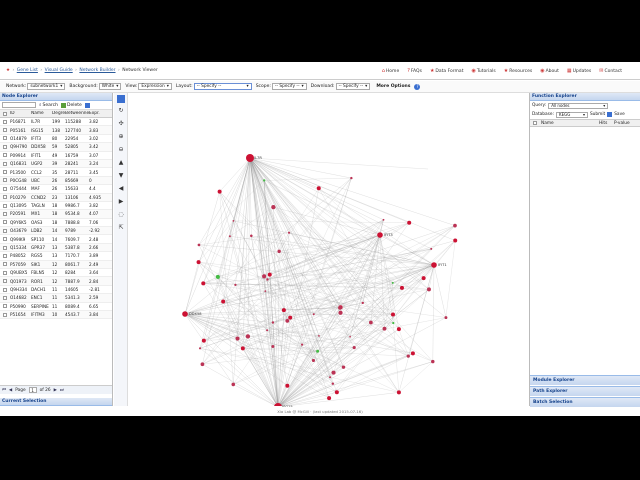 This screenshot has width=640, height=480. Describe the element at coordinates (71, 105) in the screenshot. I see `delete-button: Delete` at that location.